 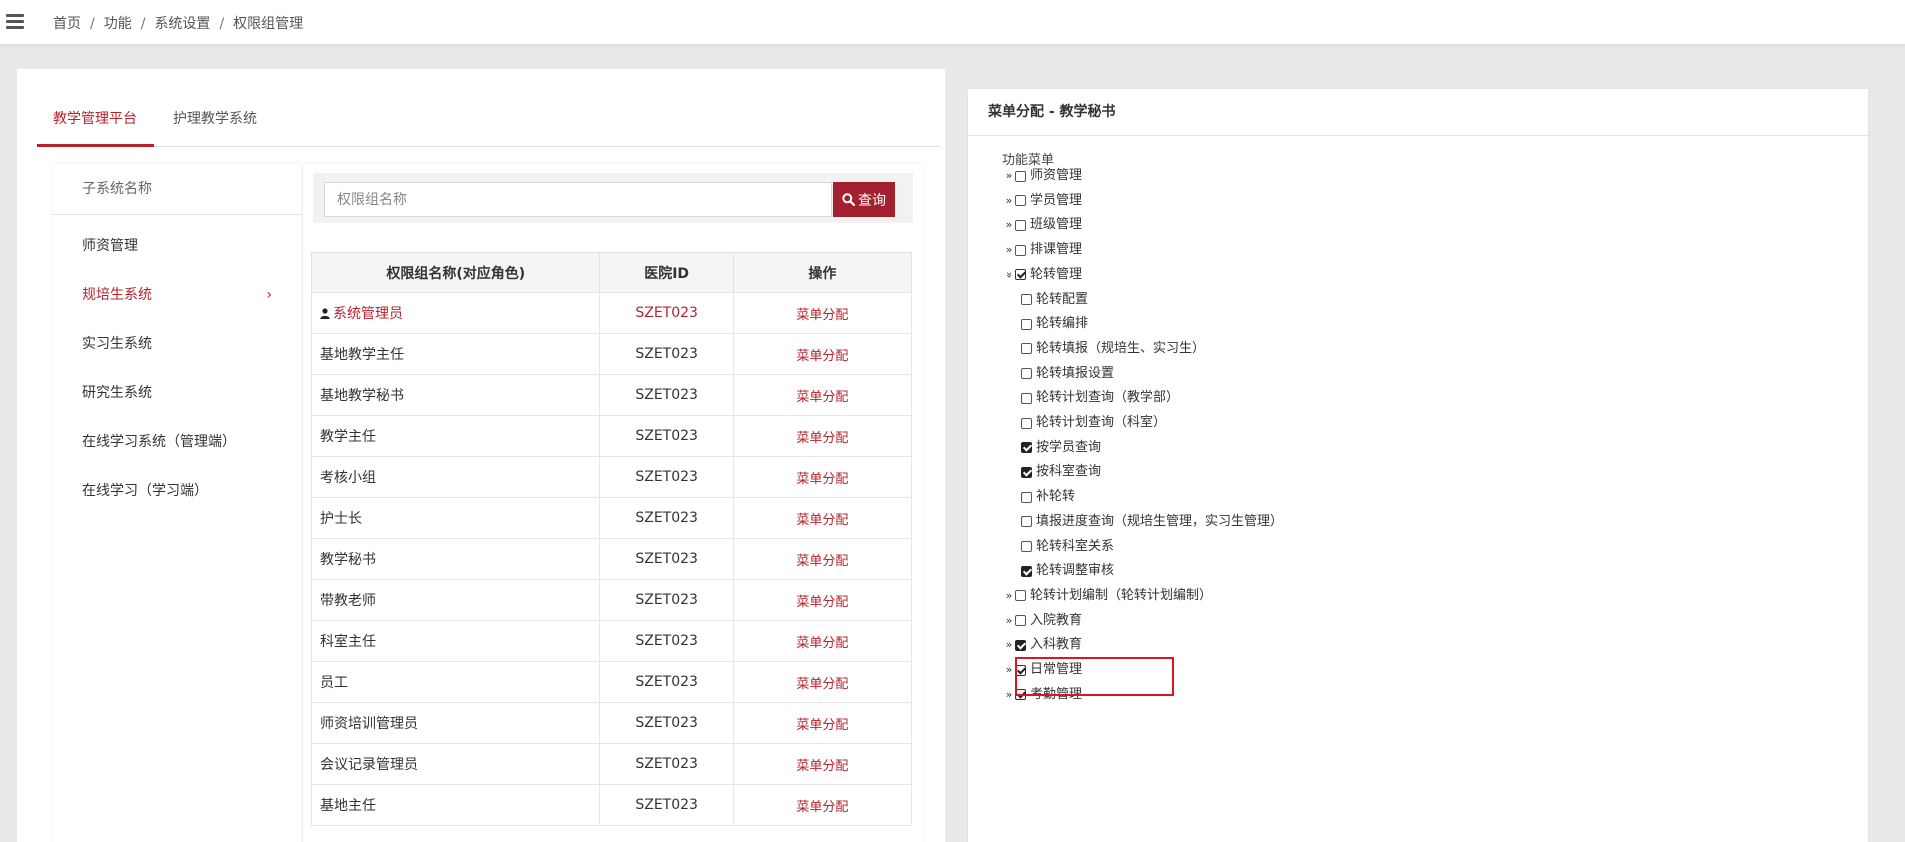 What do you see at coordinates (1061, 472) in the screenshot?
I see `menu-tree-leaf: 按科室查询` at bounding box center [1061, 472].